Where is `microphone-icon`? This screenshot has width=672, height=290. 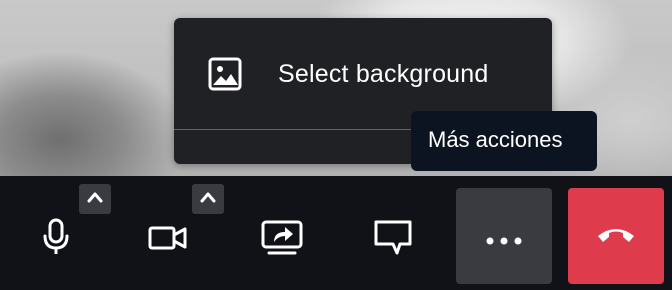
microphone-icon is located at coordinates (56, 239).